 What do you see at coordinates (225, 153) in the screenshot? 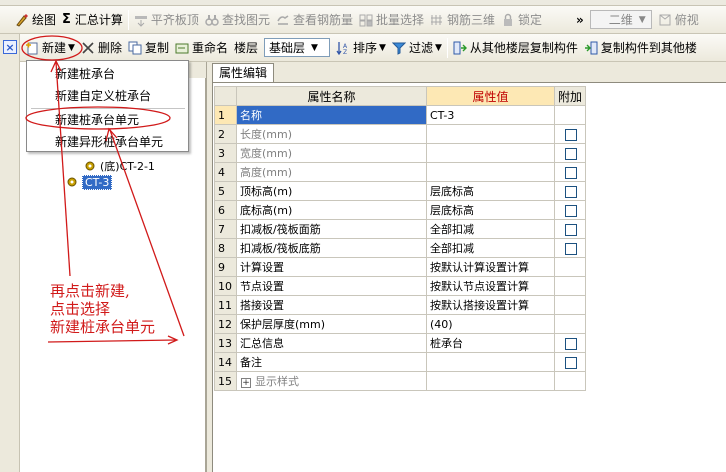
I see `row-number: 3` at bounding box center [225, 153].